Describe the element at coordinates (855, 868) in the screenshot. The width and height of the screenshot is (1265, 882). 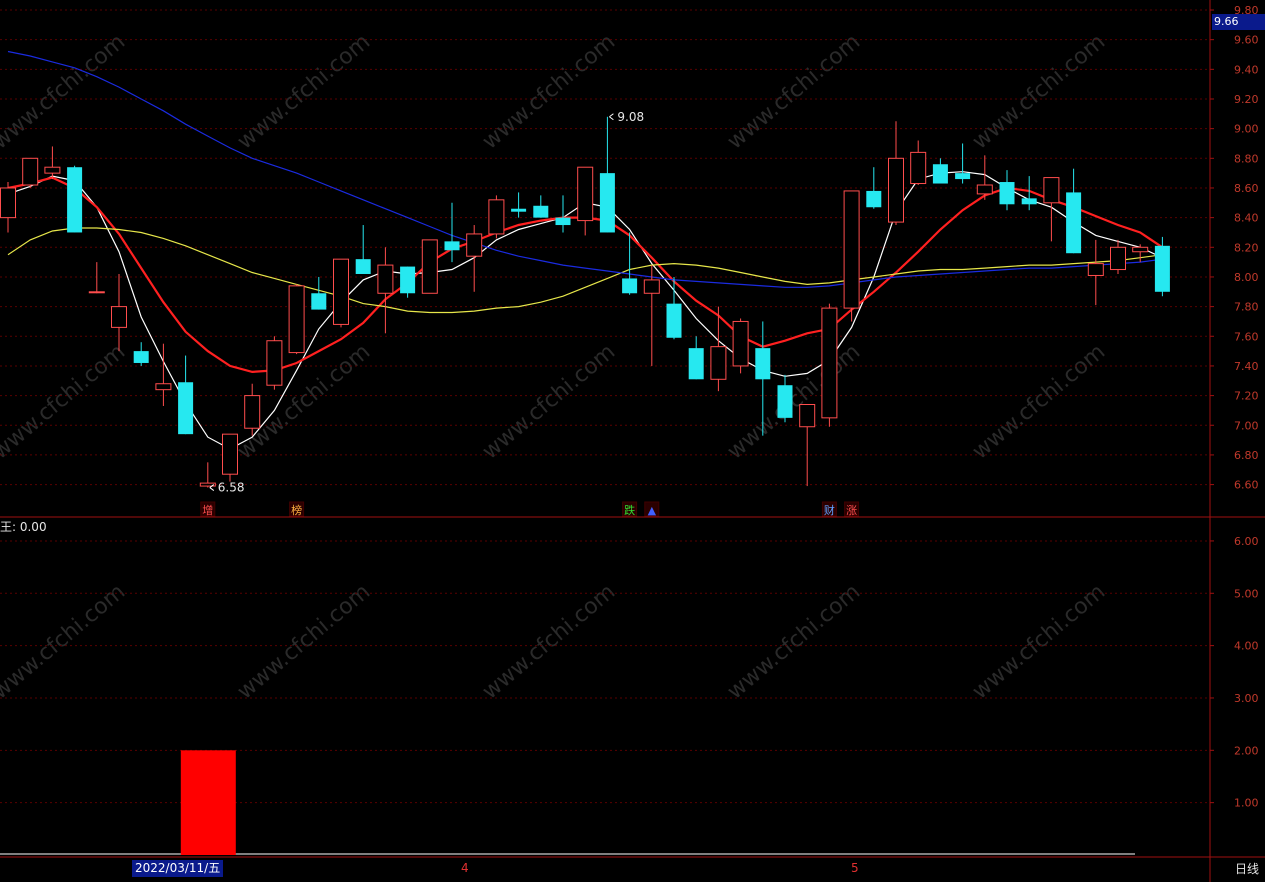
I see `month-marker-5: 5` at that location.